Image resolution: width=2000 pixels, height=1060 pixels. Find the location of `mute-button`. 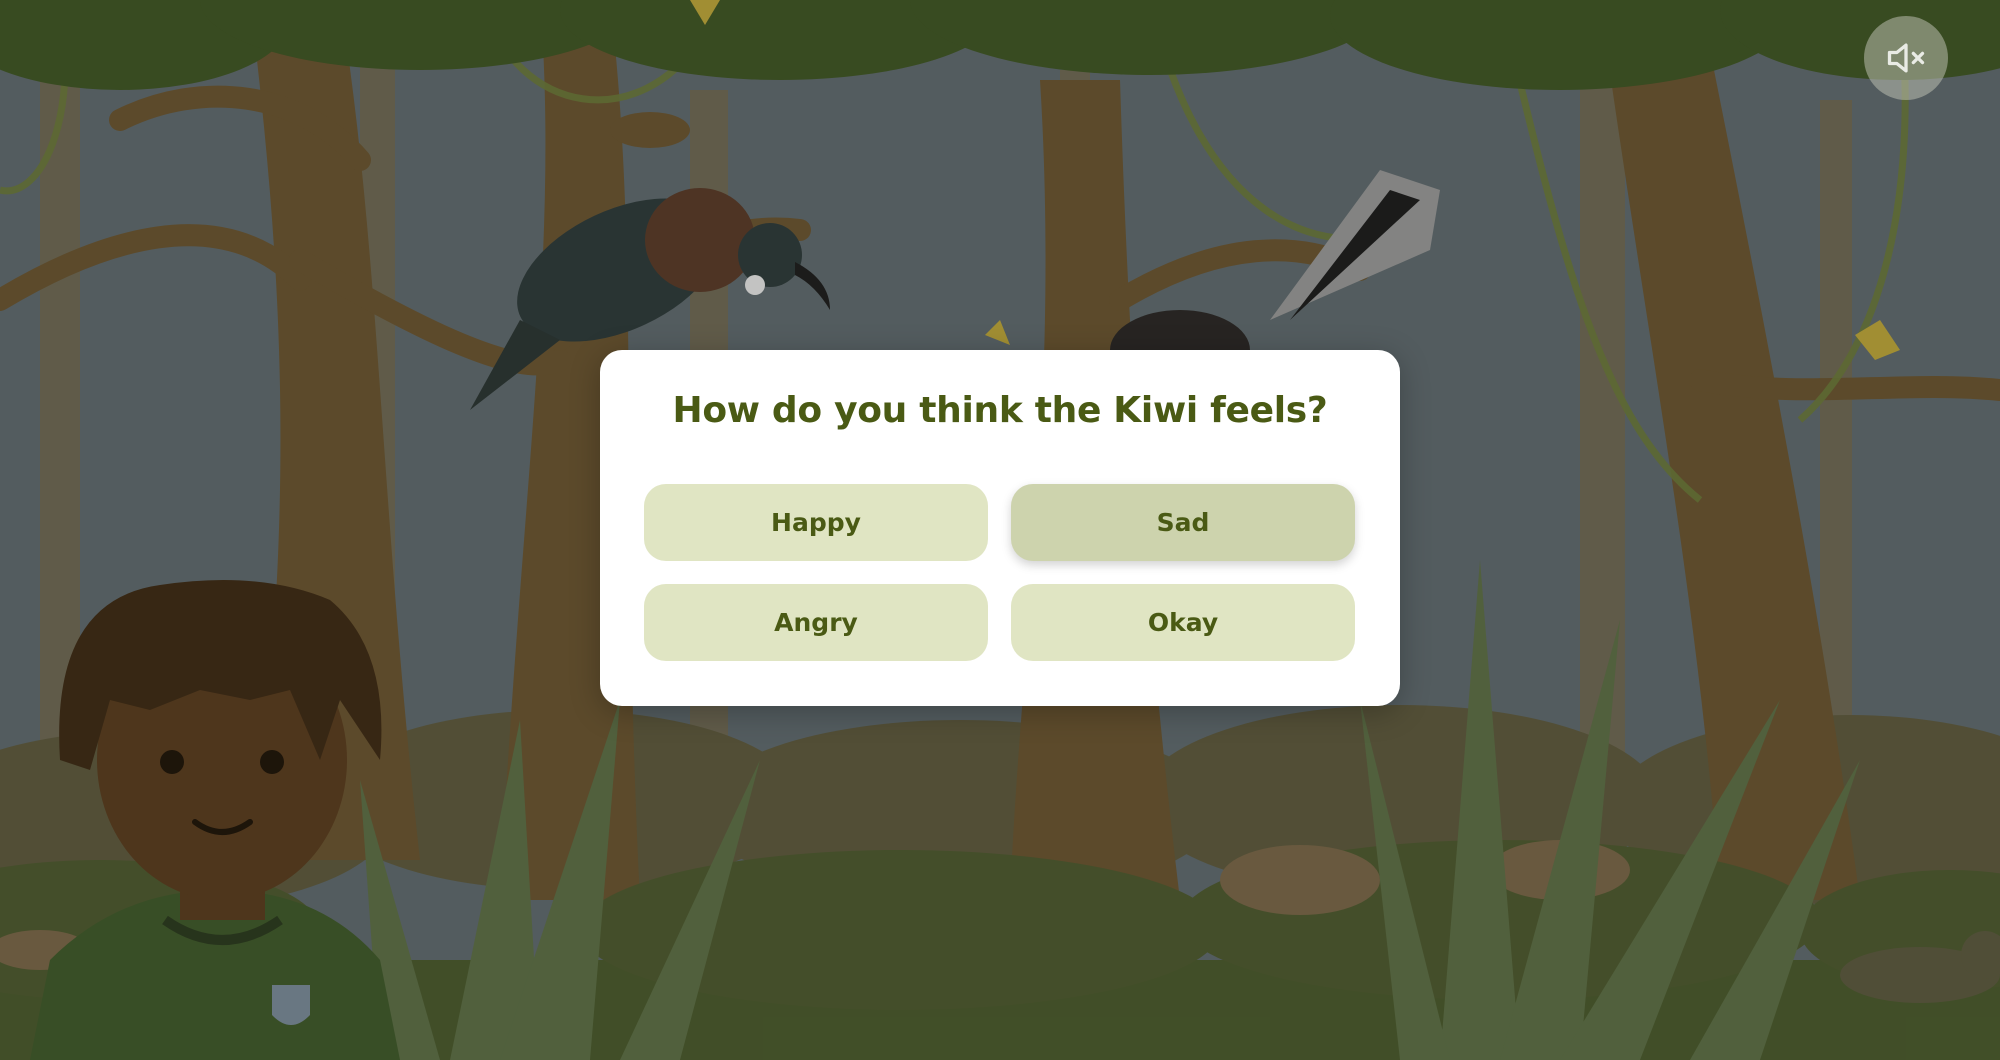

mute-button is located at coordinates (1906, 58).